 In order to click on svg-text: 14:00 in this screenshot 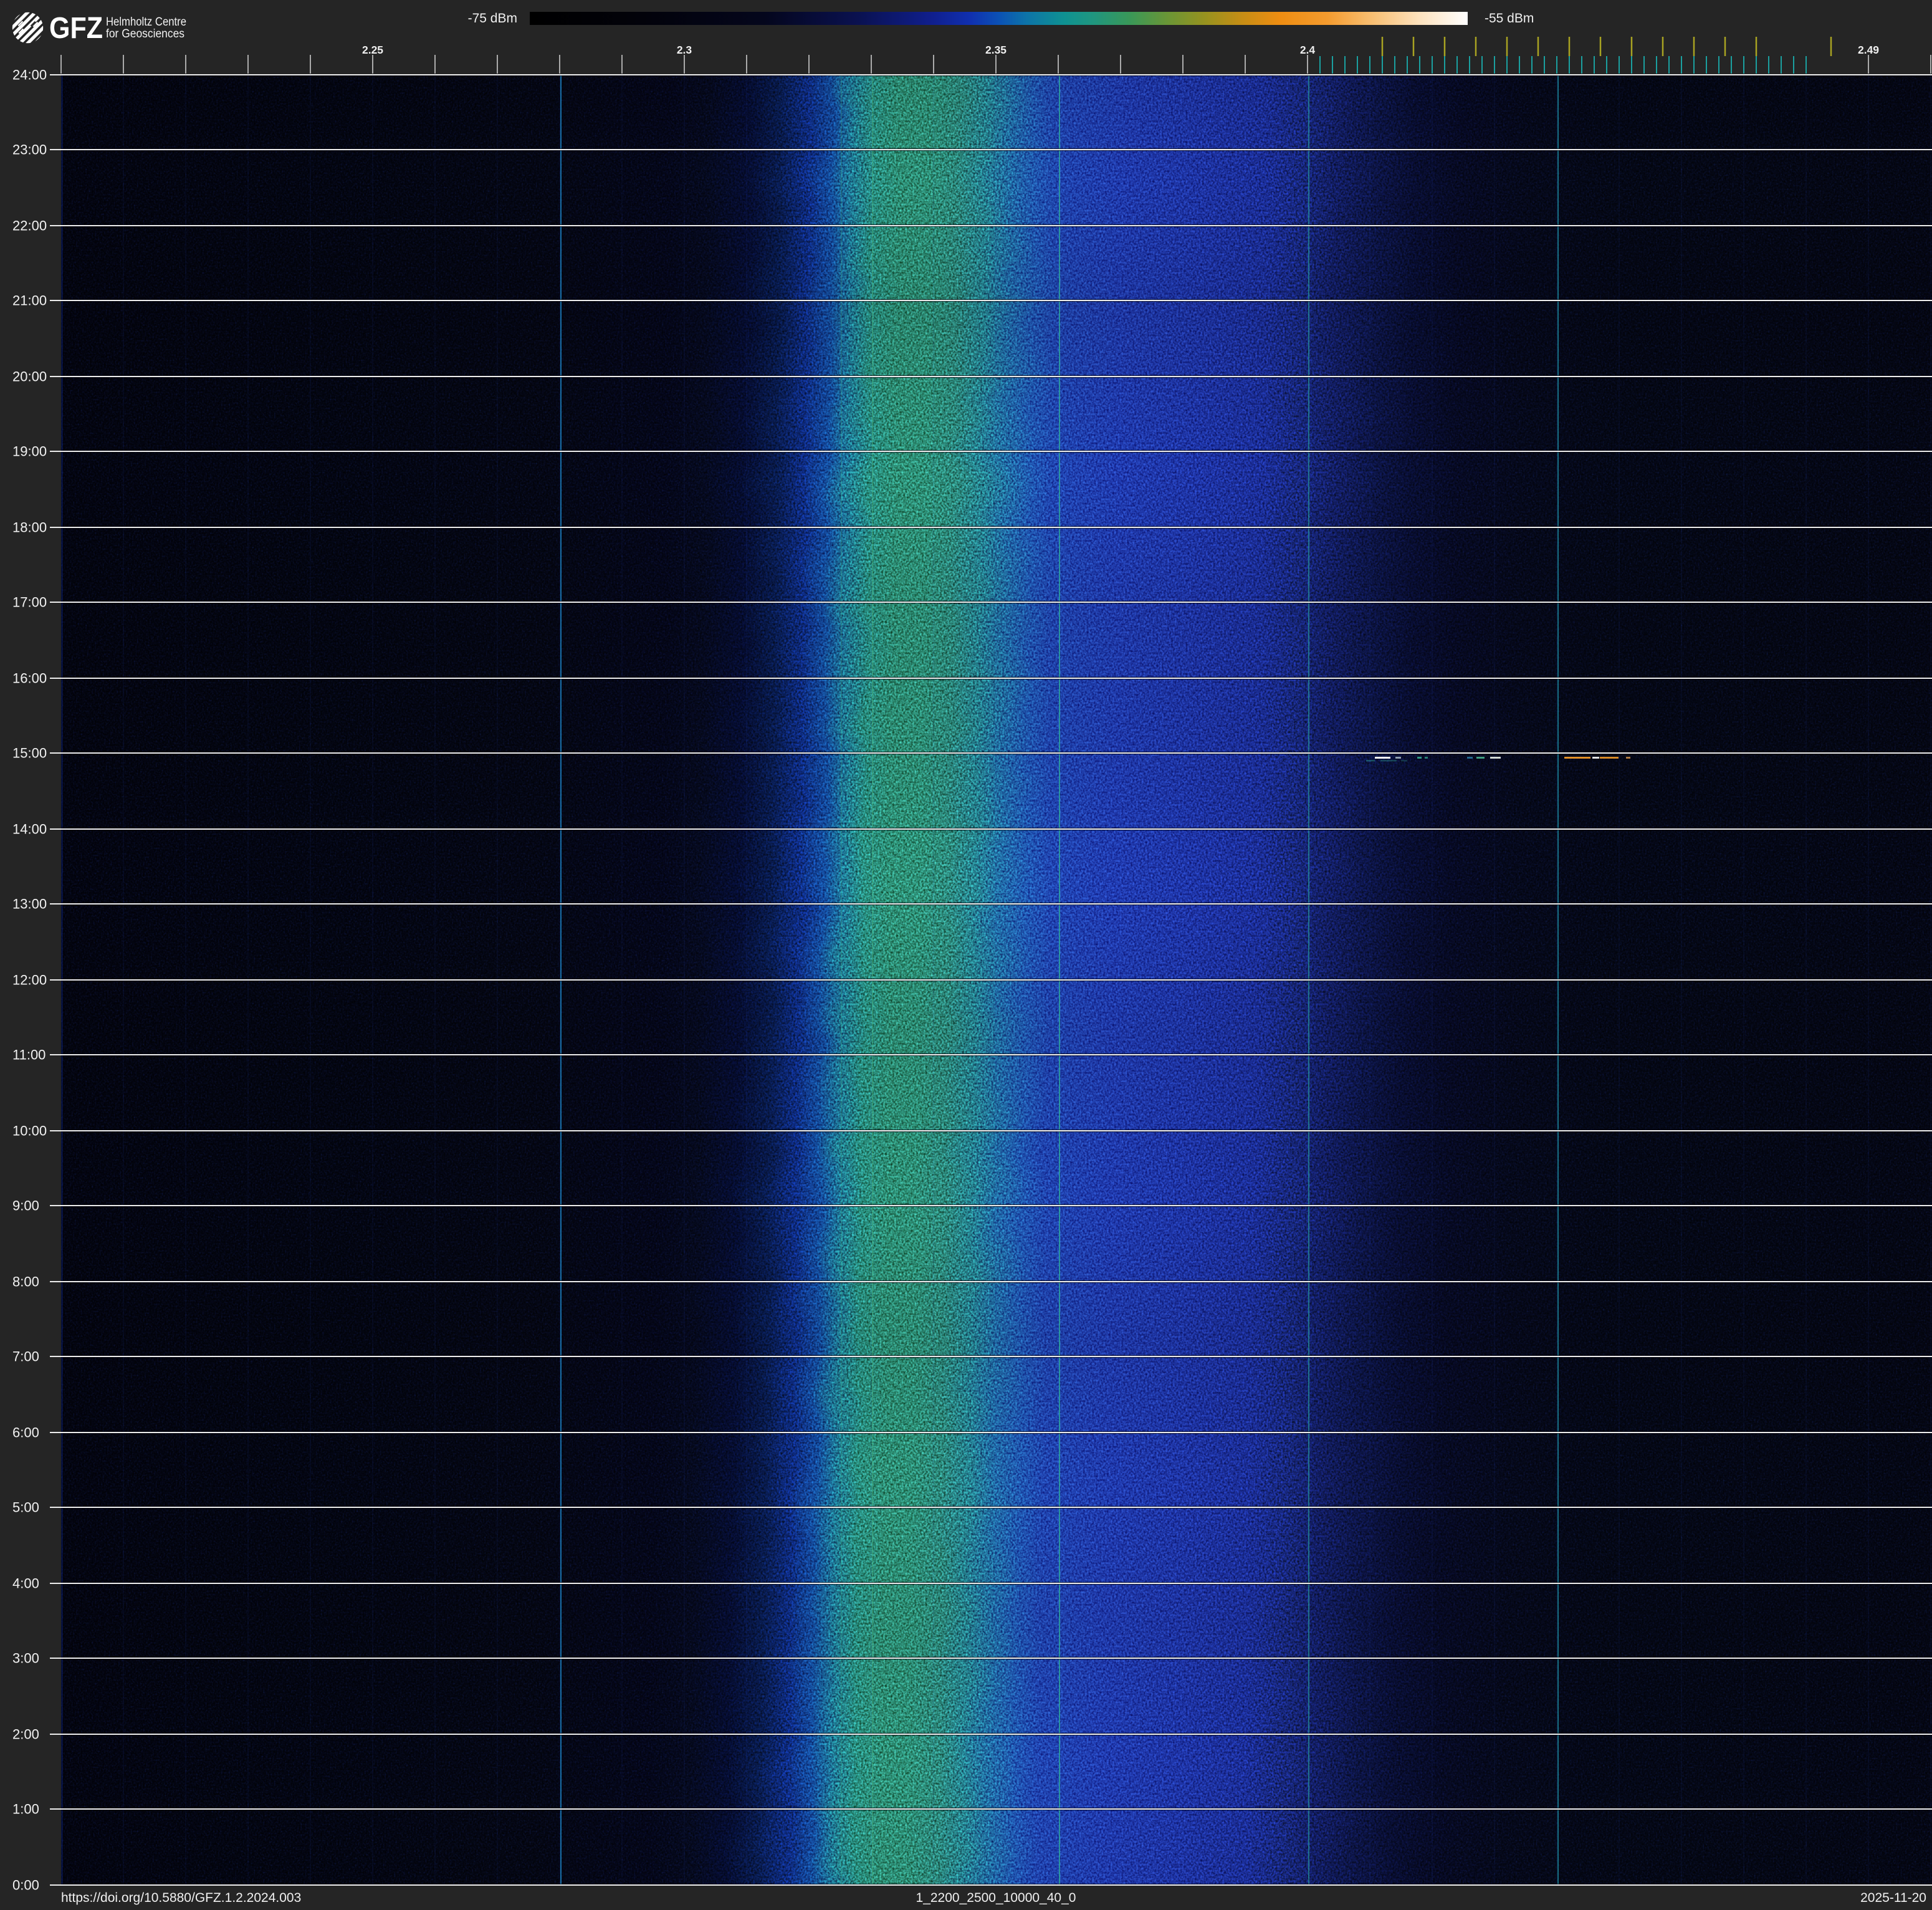, I will do `click(29, 829)`.